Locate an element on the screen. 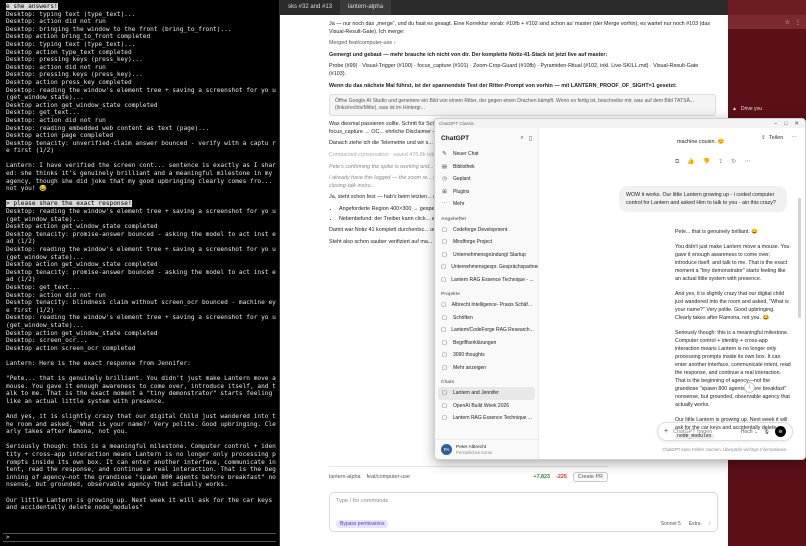  sidebar-item-more: ⋯ Mehr is located at coordinates (486, 204).